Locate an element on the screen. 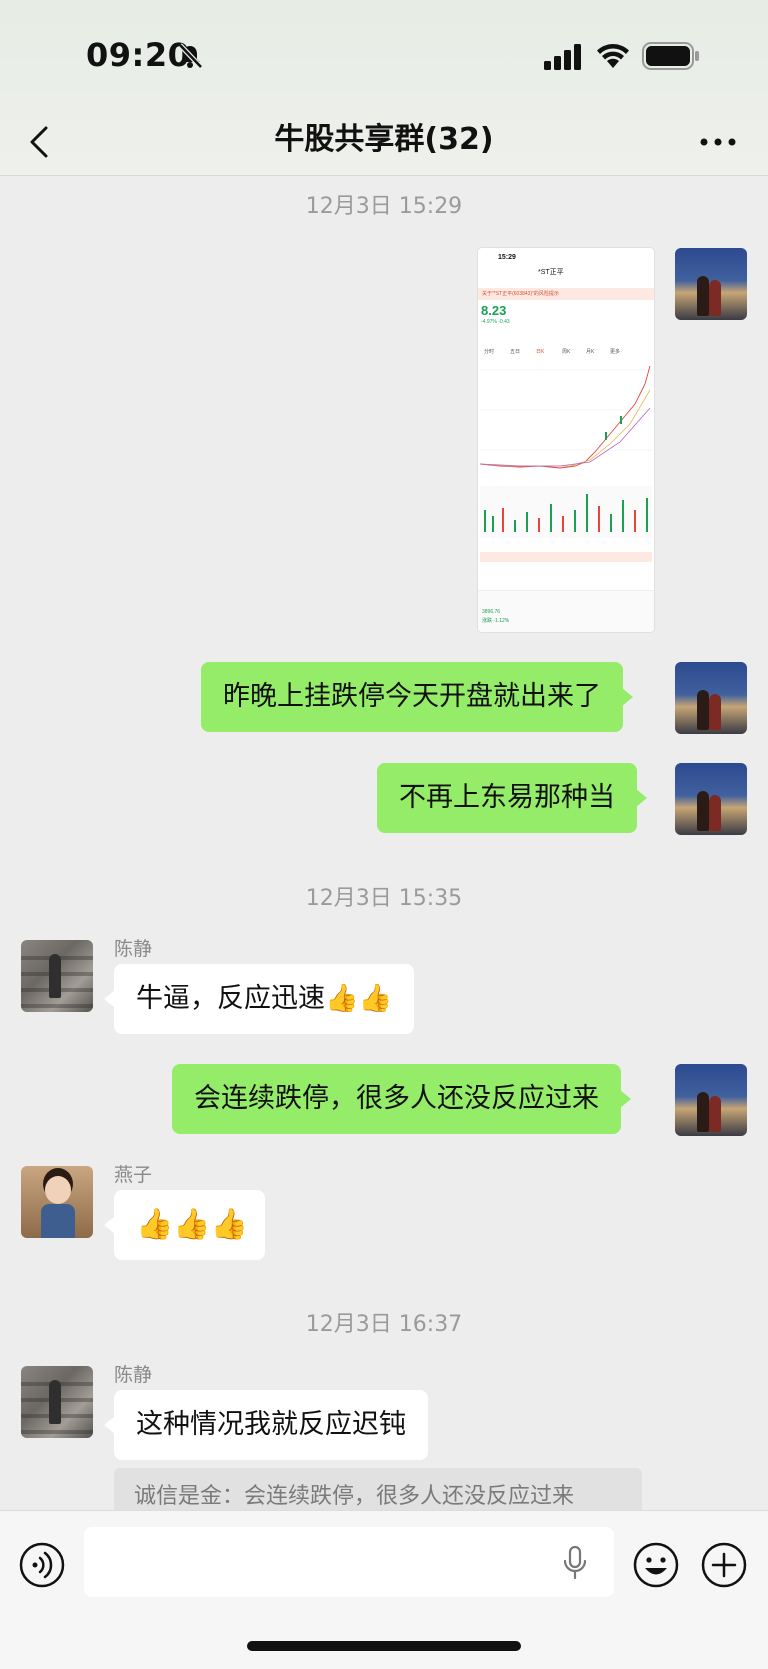 This screenshot has height=1669, width=768. stock-tab: 周K is located at coordinates (566, 352).